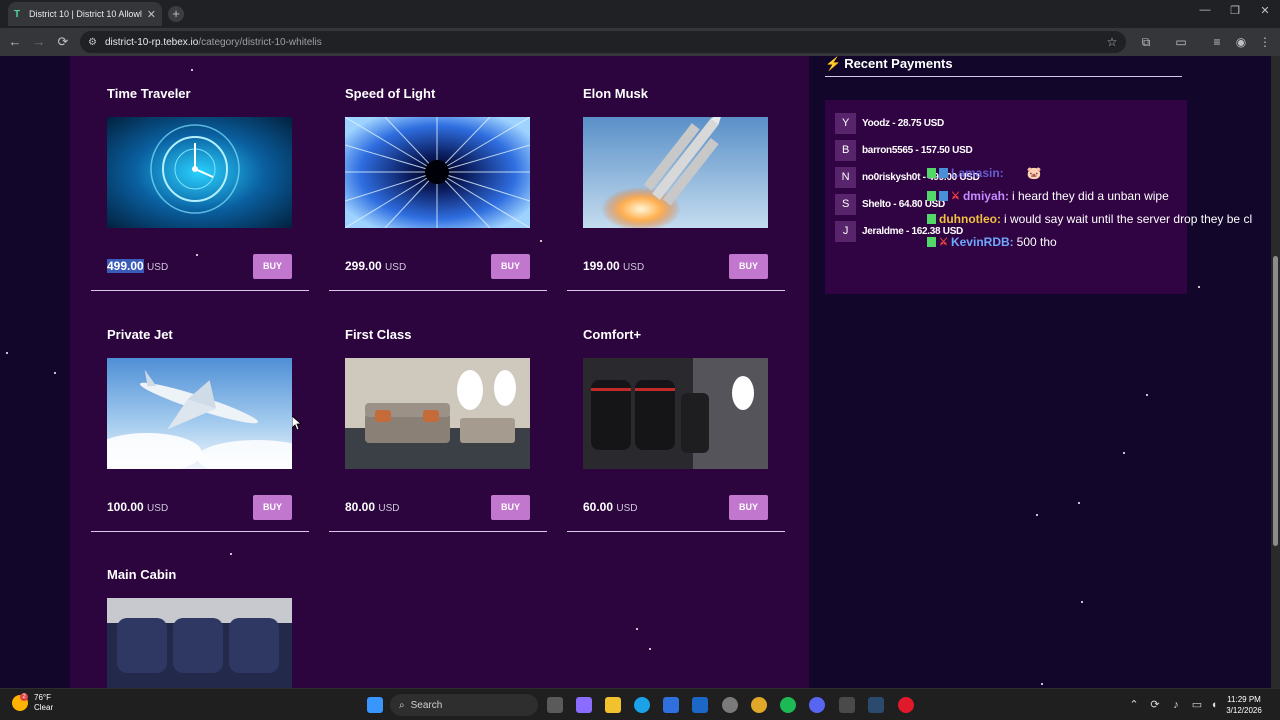 The width and height of the screenshot is (1280, 720). I want to click on recent-payments-heading: ⚡ Recent Payments, so click(1003, 66).